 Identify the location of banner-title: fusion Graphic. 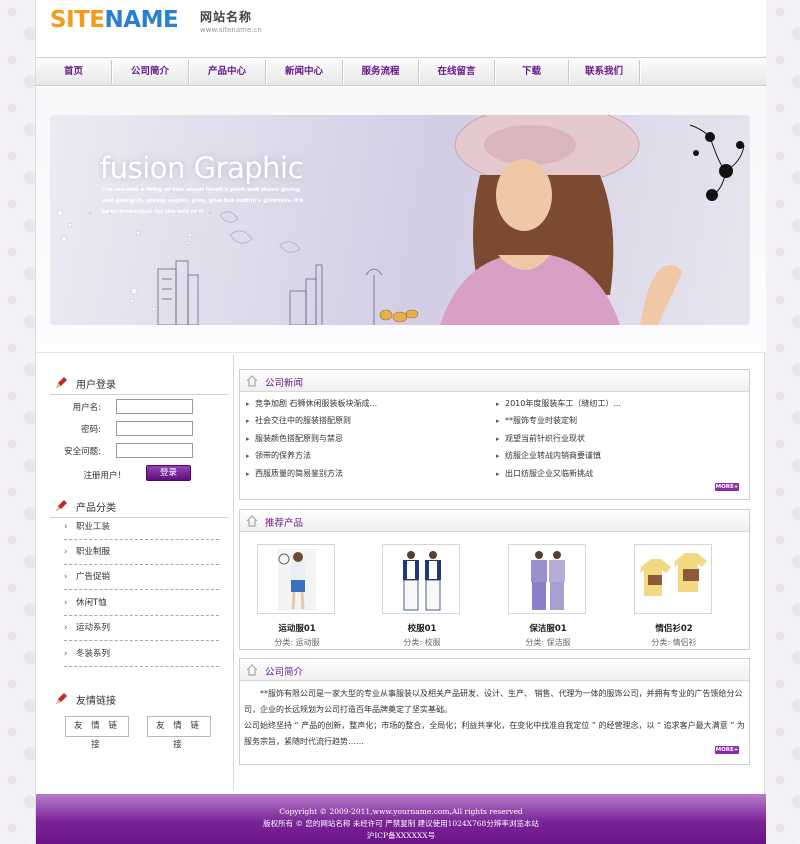
(202, 168).